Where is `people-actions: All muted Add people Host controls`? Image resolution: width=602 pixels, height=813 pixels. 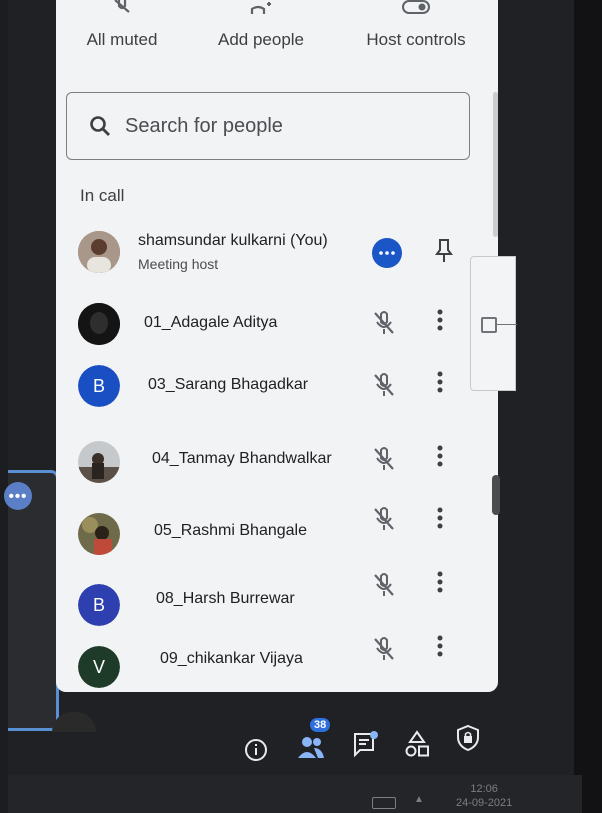
people-actions: All muted Add people Host controls is located at coordinates (277, 36).